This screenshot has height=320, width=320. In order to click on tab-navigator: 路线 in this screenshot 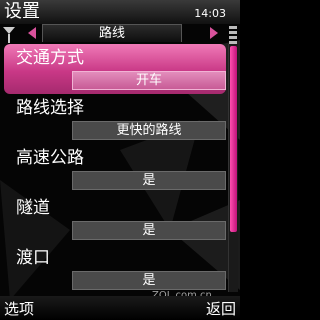, I will do `click(120, 33)`.